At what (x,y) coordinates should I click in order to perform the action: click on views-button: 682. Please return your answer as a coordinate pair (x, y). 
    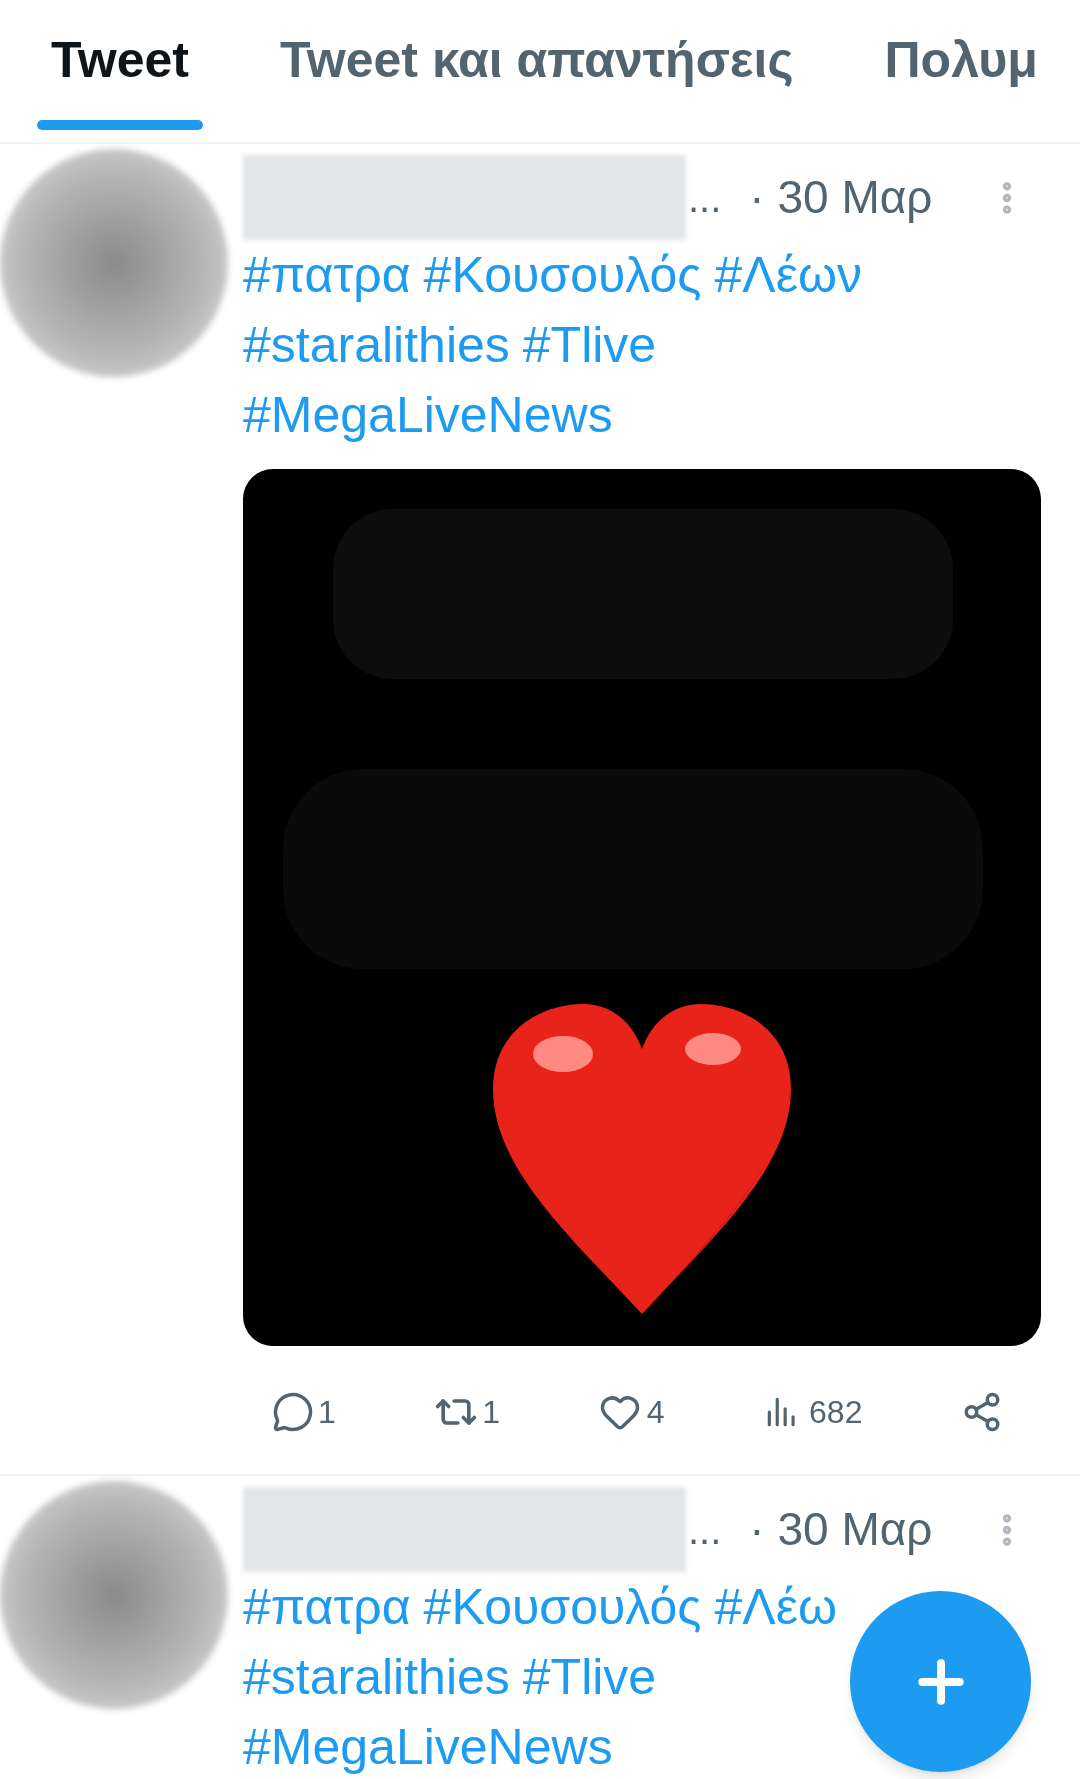
    Looking at the image, I should click on (813, 1412).